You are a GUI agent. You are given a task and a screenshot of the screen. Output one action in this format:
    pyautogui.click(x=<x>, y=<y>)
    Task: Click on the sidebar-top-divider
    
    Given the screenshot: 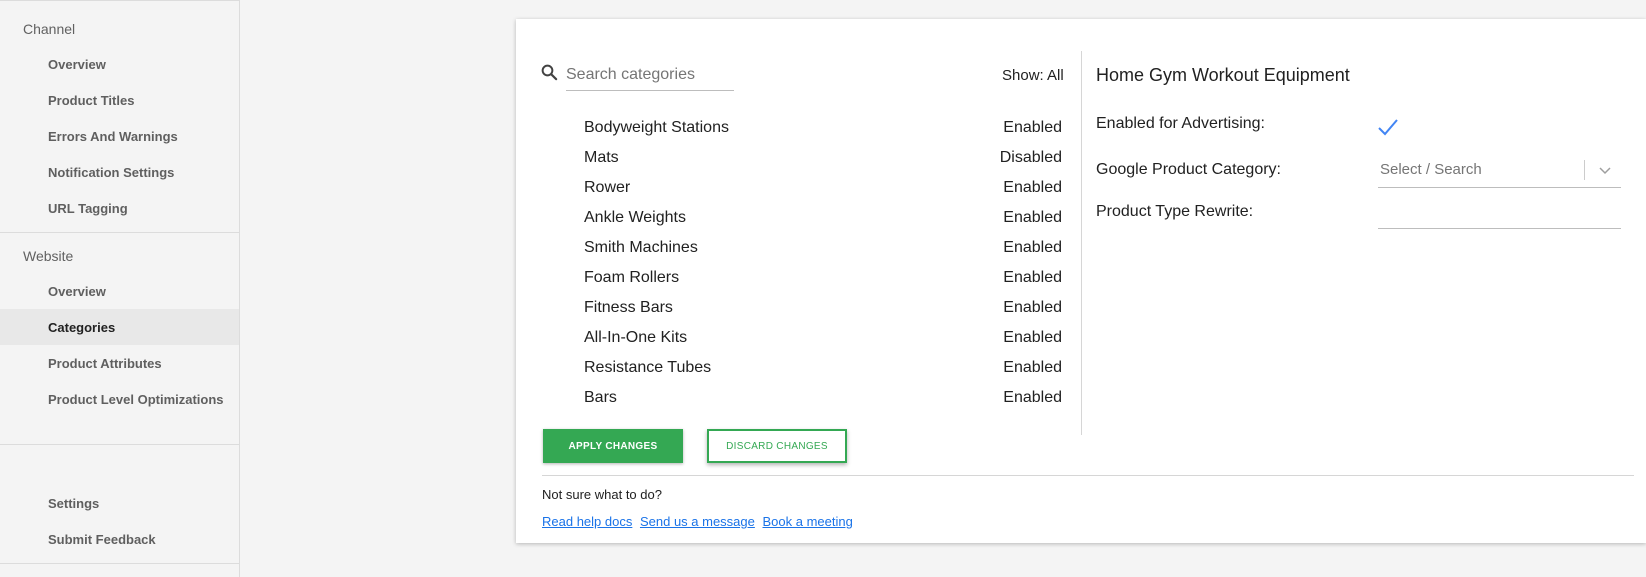 What is the action you would take?
    pyautogui.click(x=120, y=0)
    